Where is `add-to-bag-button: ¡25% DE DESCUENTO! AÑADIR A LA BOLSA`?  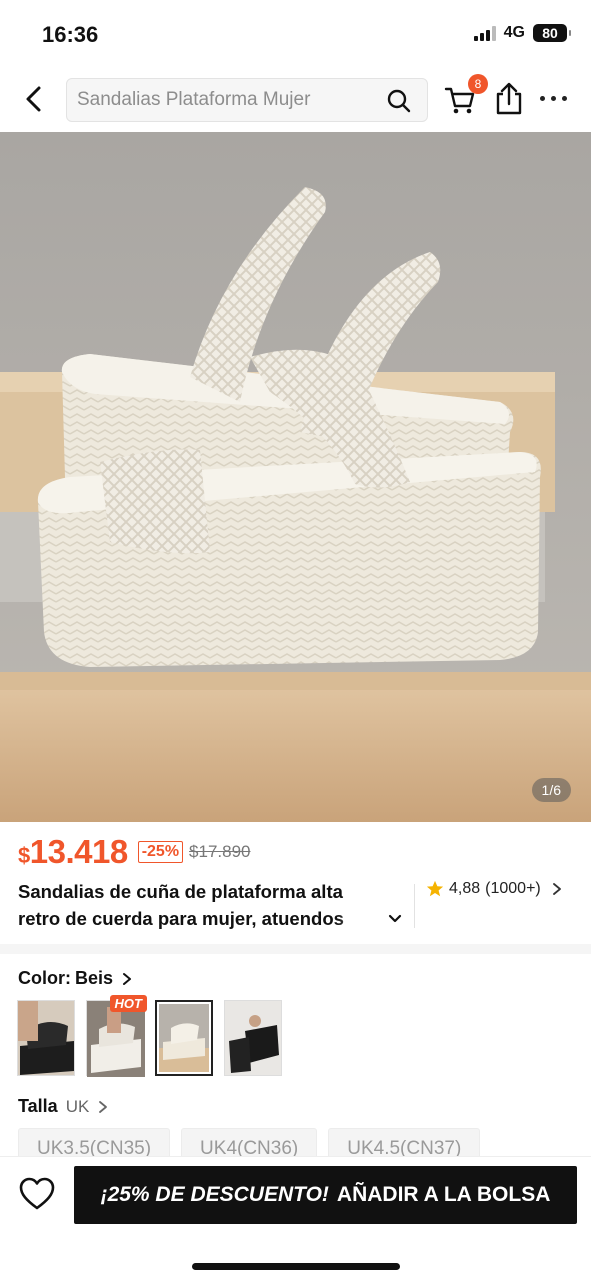 add-to-bag-button: ¡25% DE DESCUENTO! AÑADIR A LA BOLSA is located at coordinates (325, 1195).